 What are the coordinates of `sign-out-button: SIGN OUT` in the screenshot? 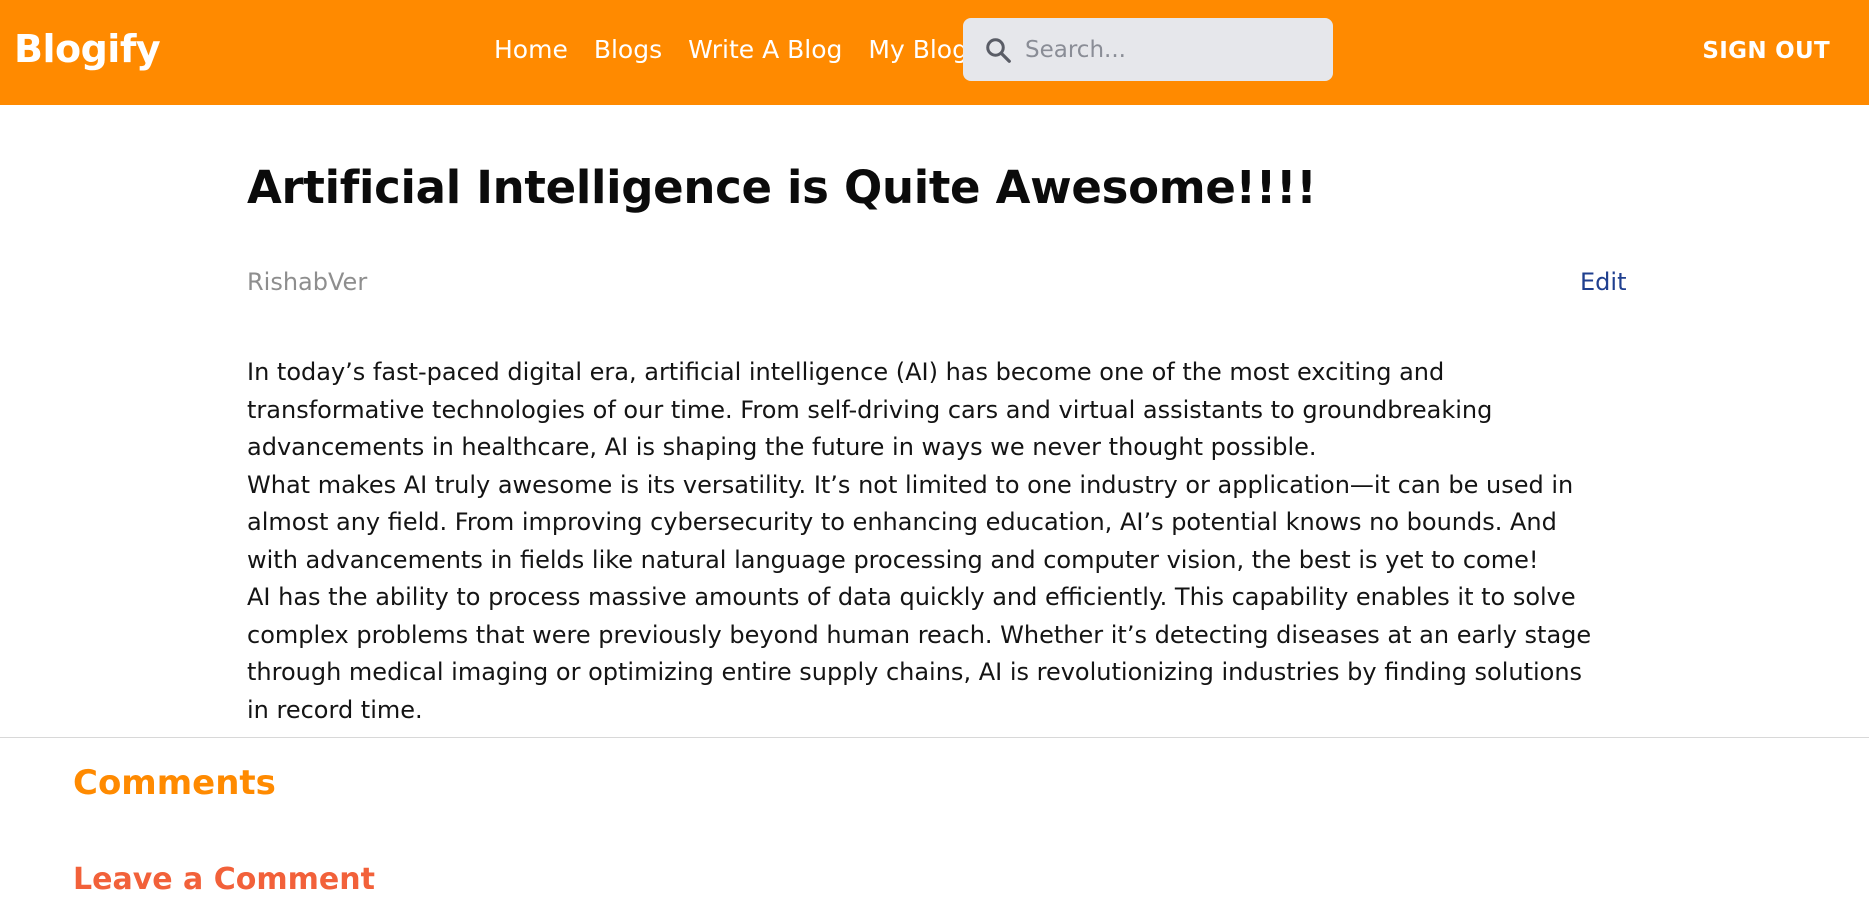 It's located at (1766, 51).